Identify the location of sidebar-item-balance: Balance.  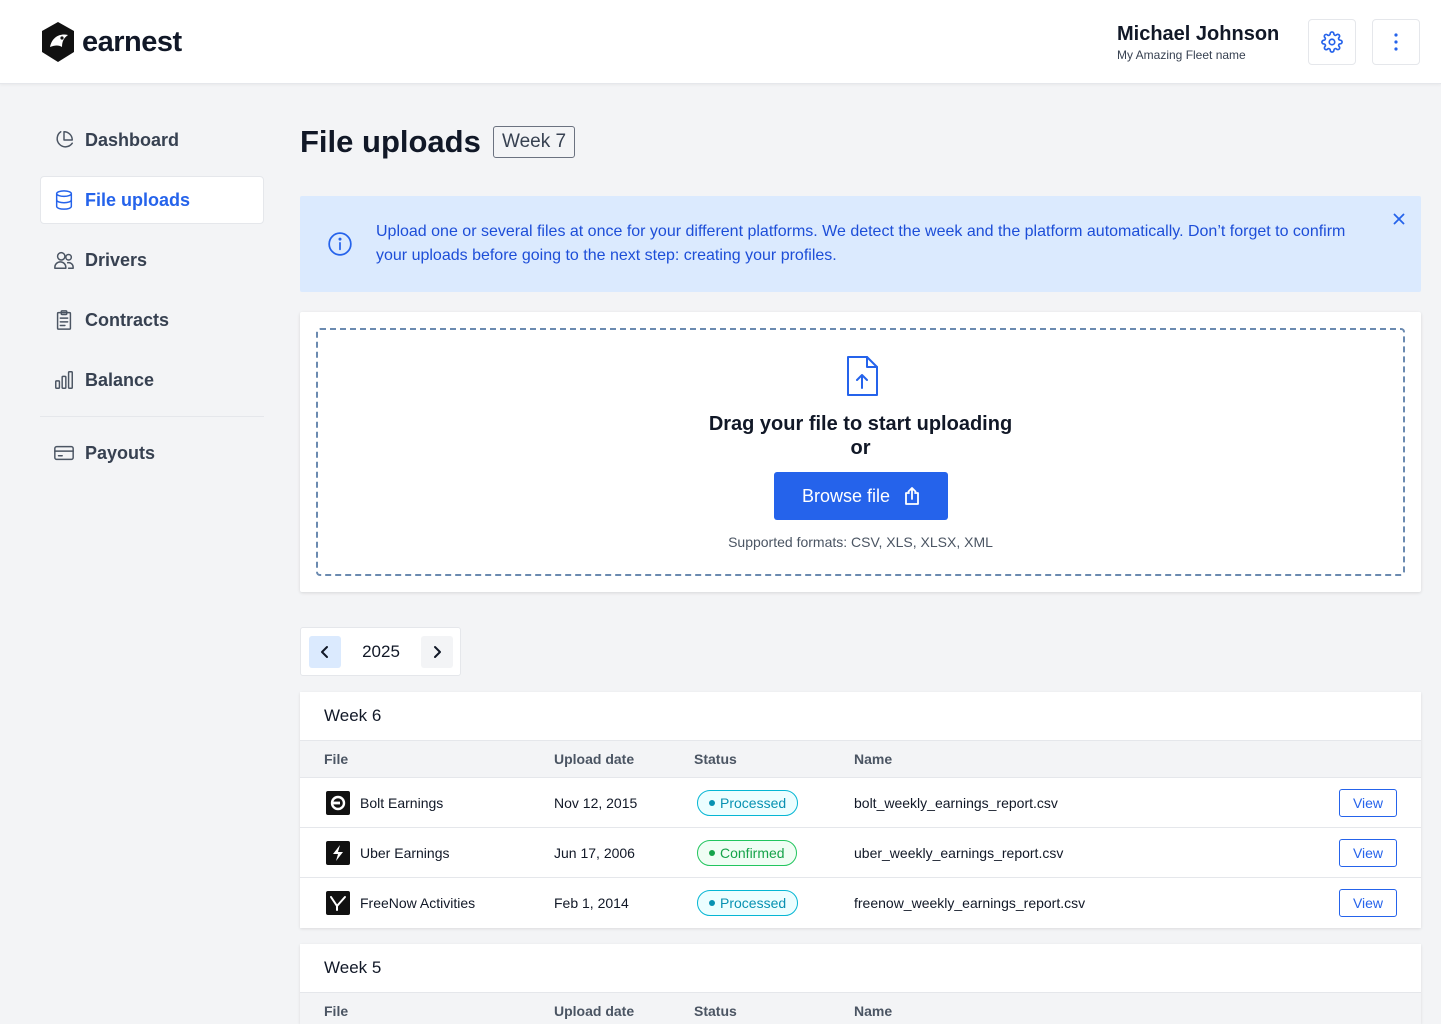
(152, 380).